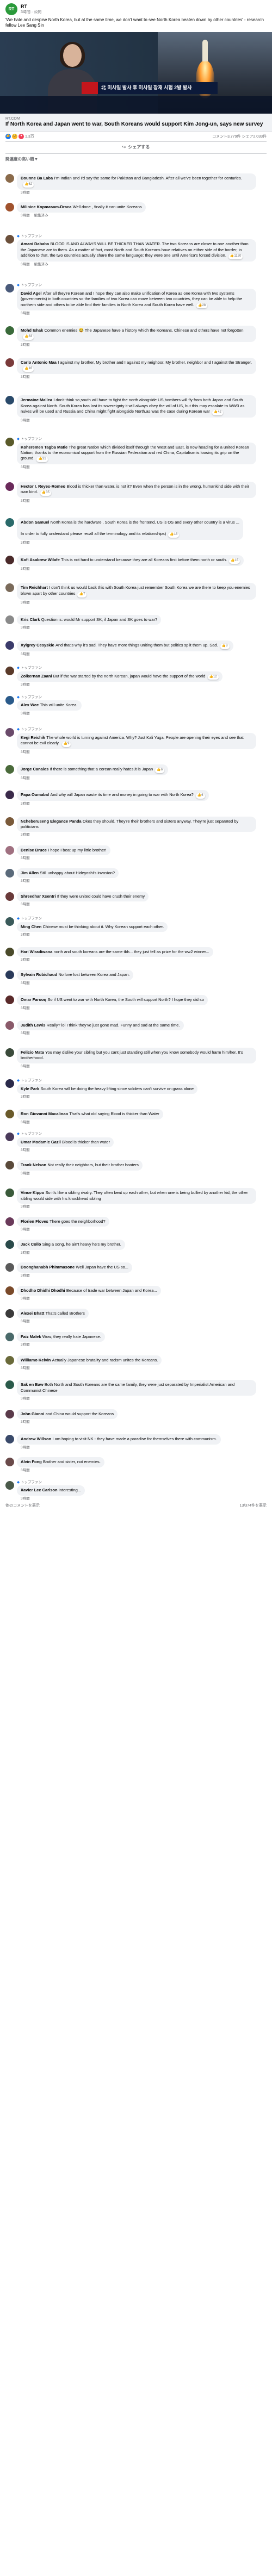 This screenshot has height=2576, width=272. I want to click on commenter-name: Carlo Antonio Maa, so click(39, 362).